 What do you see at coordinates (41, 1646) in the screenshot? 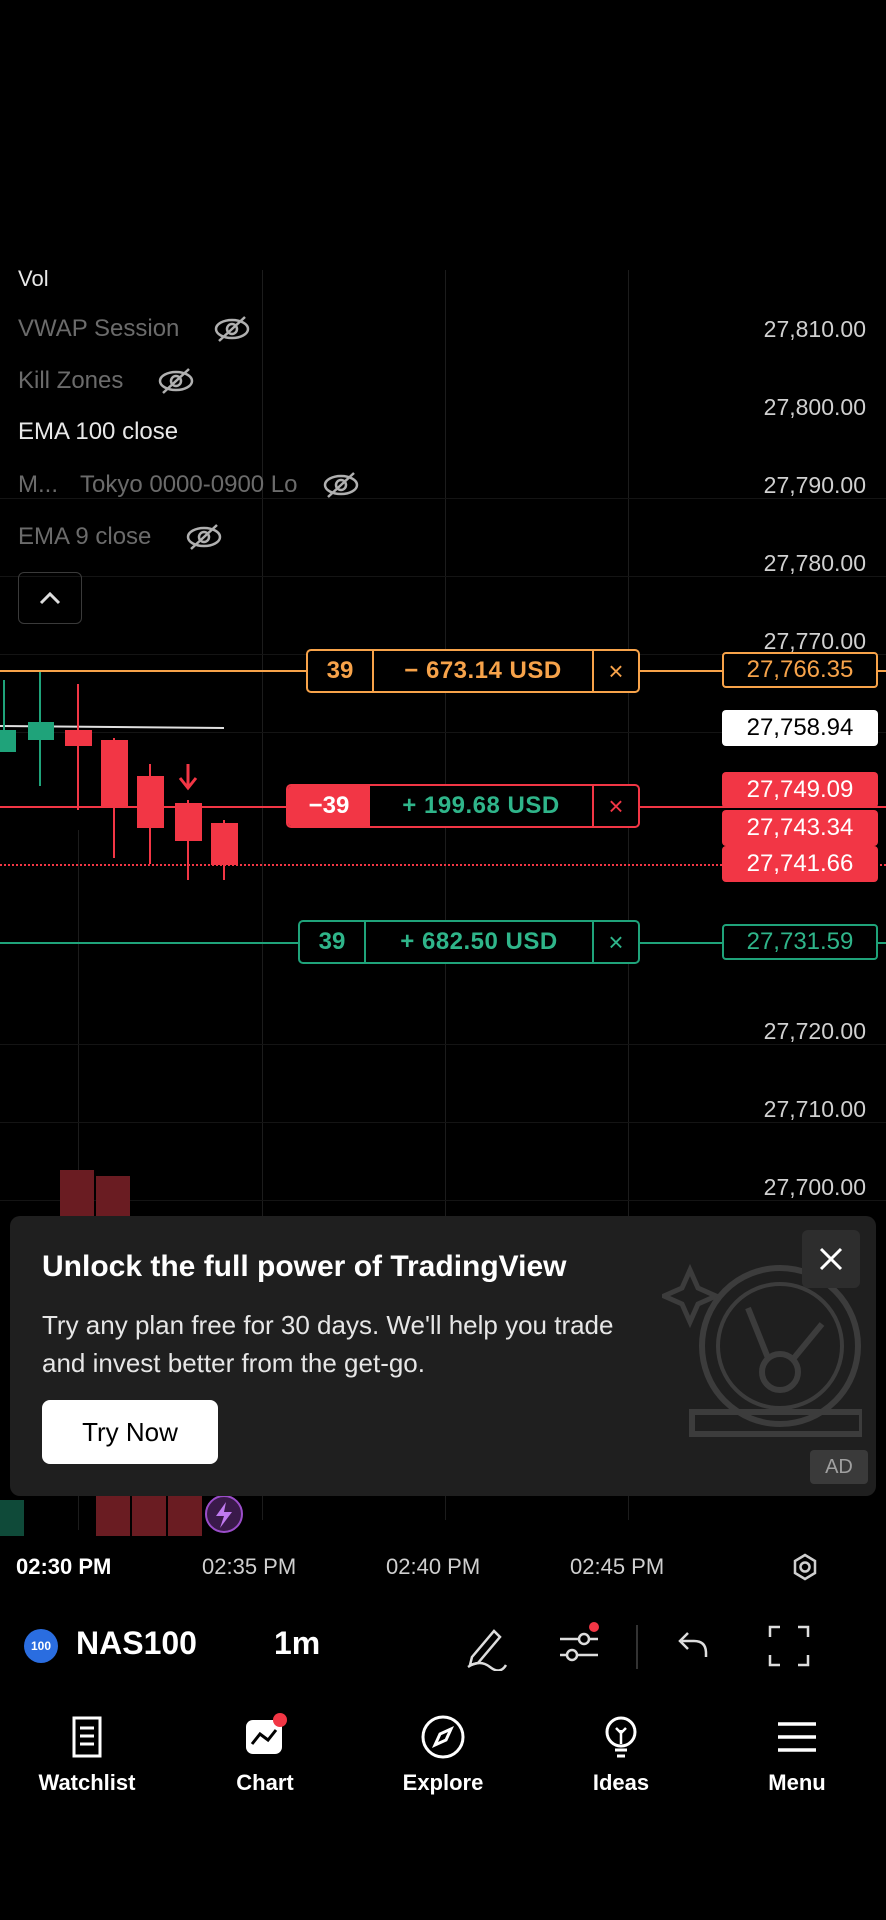
I see `symbol-logo: 100` at bounding box center [41, 1646].